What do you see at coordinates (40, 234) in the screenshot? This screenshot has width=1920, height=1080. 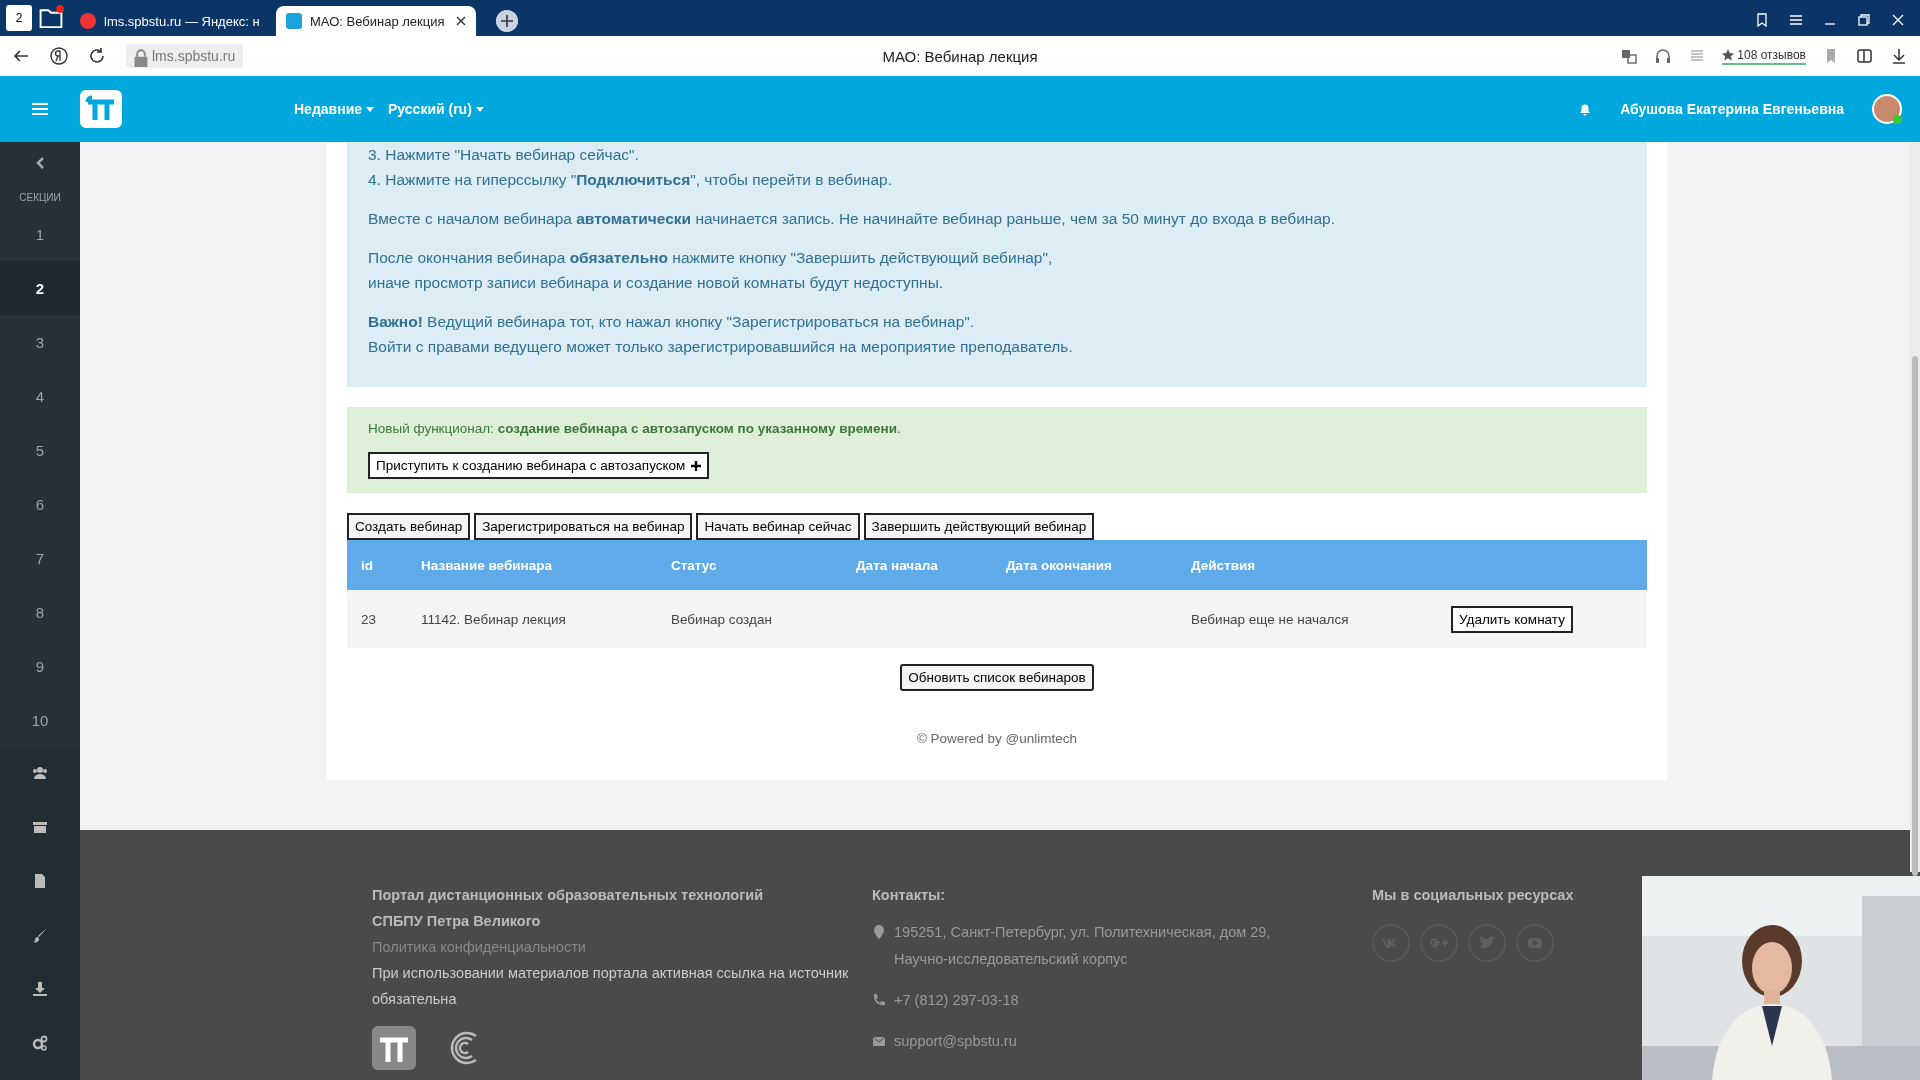 I see `section-item: 1` at bounding box center [40, 234].